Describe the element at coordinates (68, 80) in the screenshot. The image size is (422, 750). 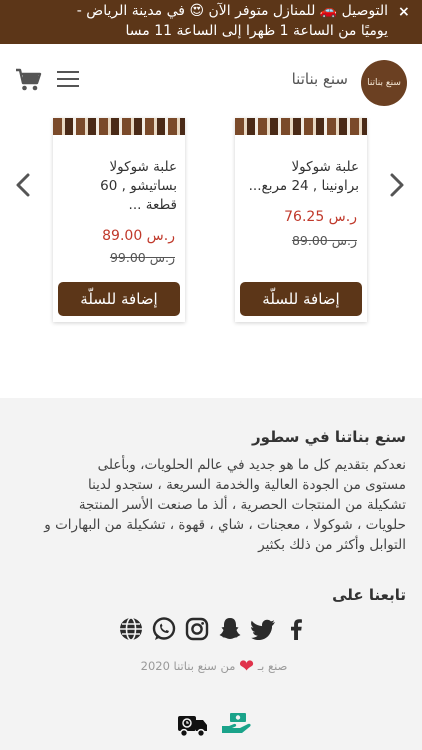
I see `hamburger-icon` at that location.